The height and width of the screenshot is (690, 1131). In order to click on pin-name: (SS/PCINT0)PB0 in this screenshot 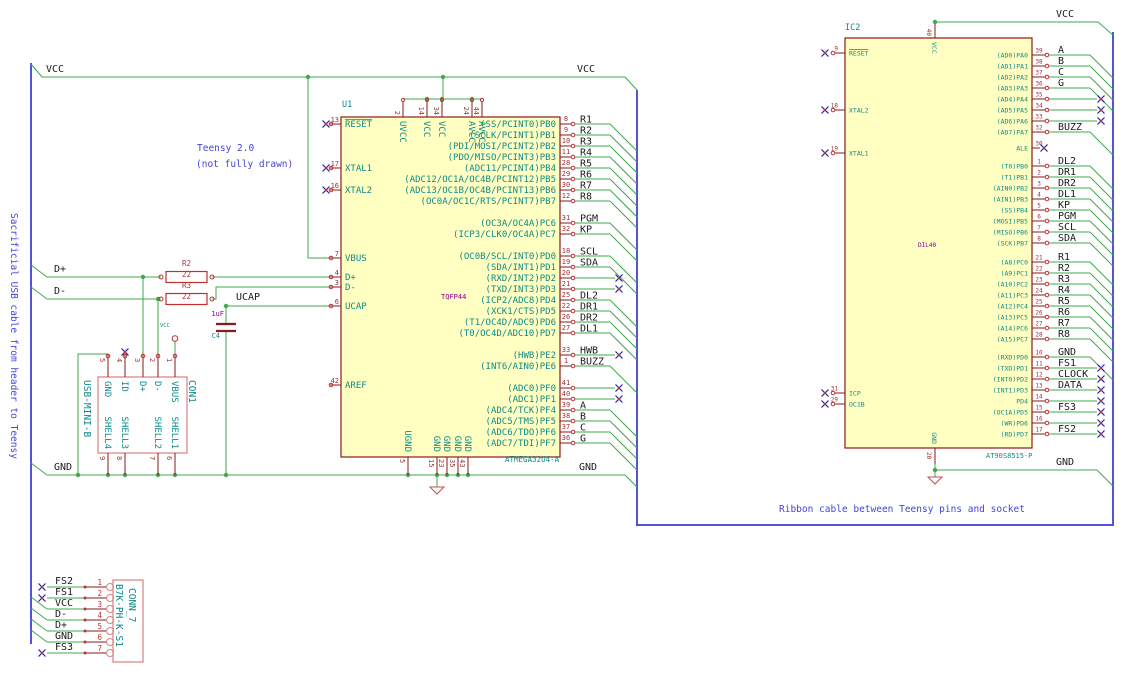, I will do `click(518, 125)`.